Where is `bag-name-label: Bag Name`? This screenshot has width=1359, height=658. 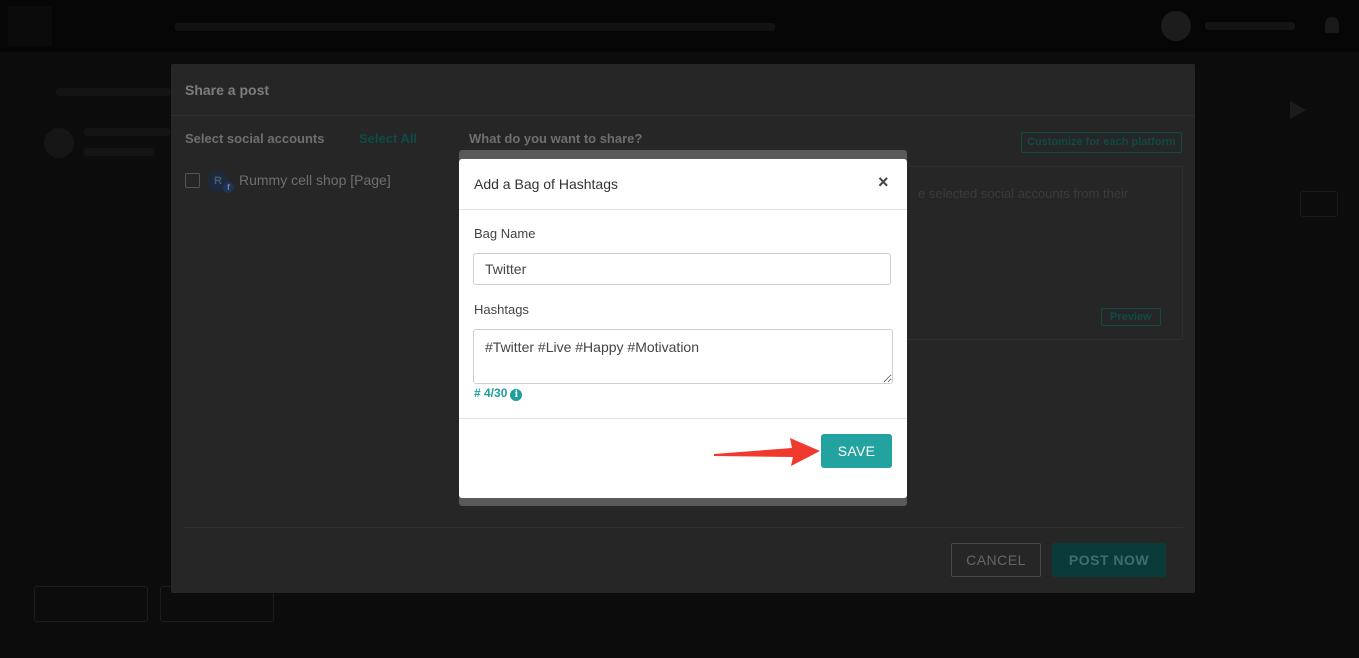
bag-name-label: Bag Name is located at coordinates (505, 233).